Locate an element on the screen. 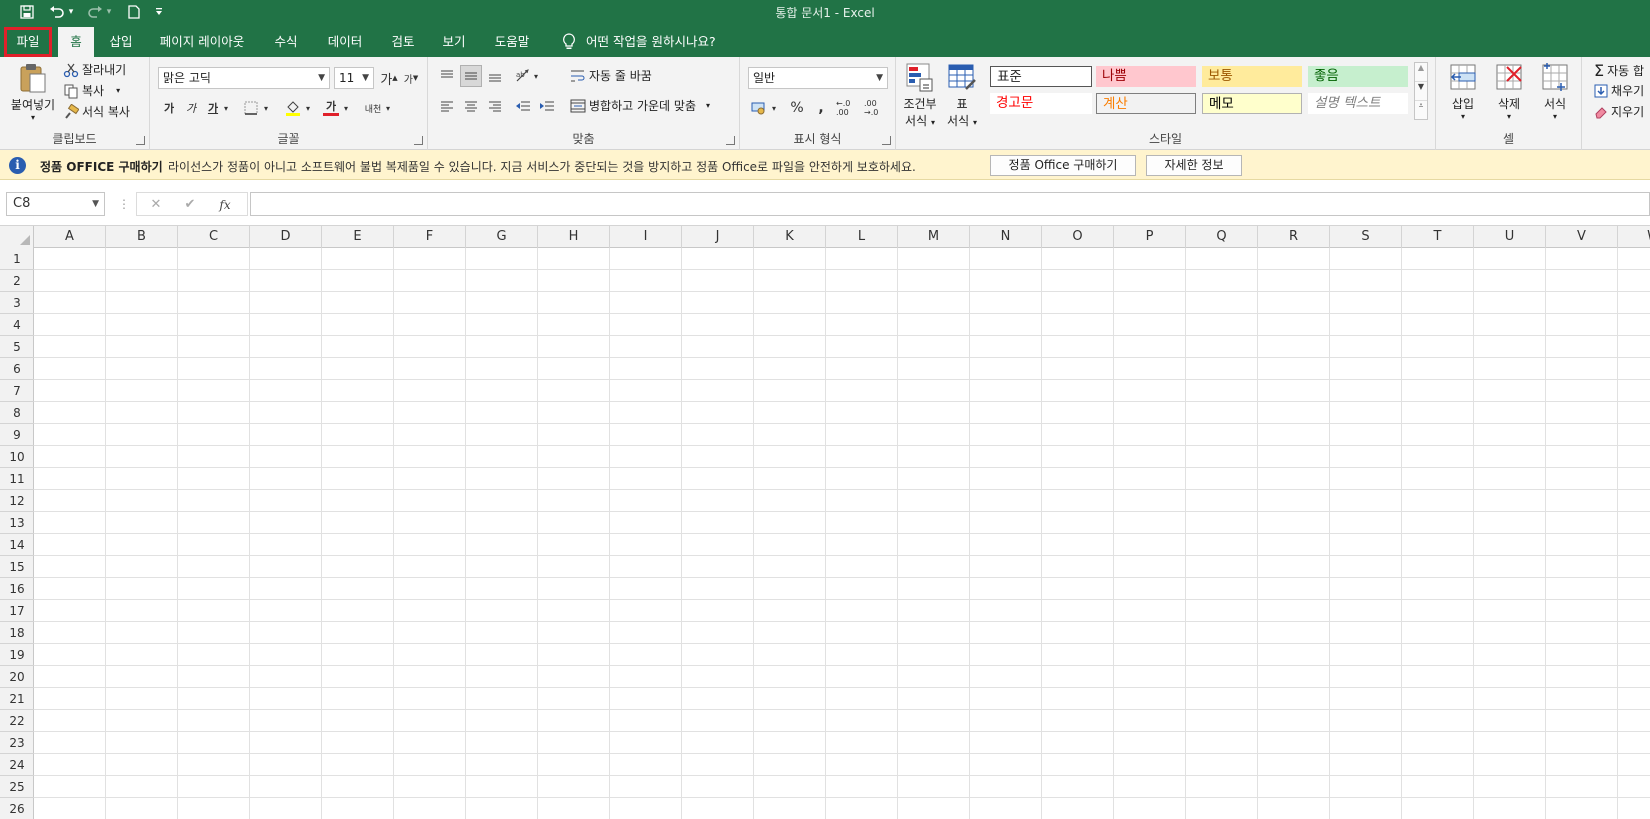  enter-icon: ✔ is located at coordinates (190, 205).